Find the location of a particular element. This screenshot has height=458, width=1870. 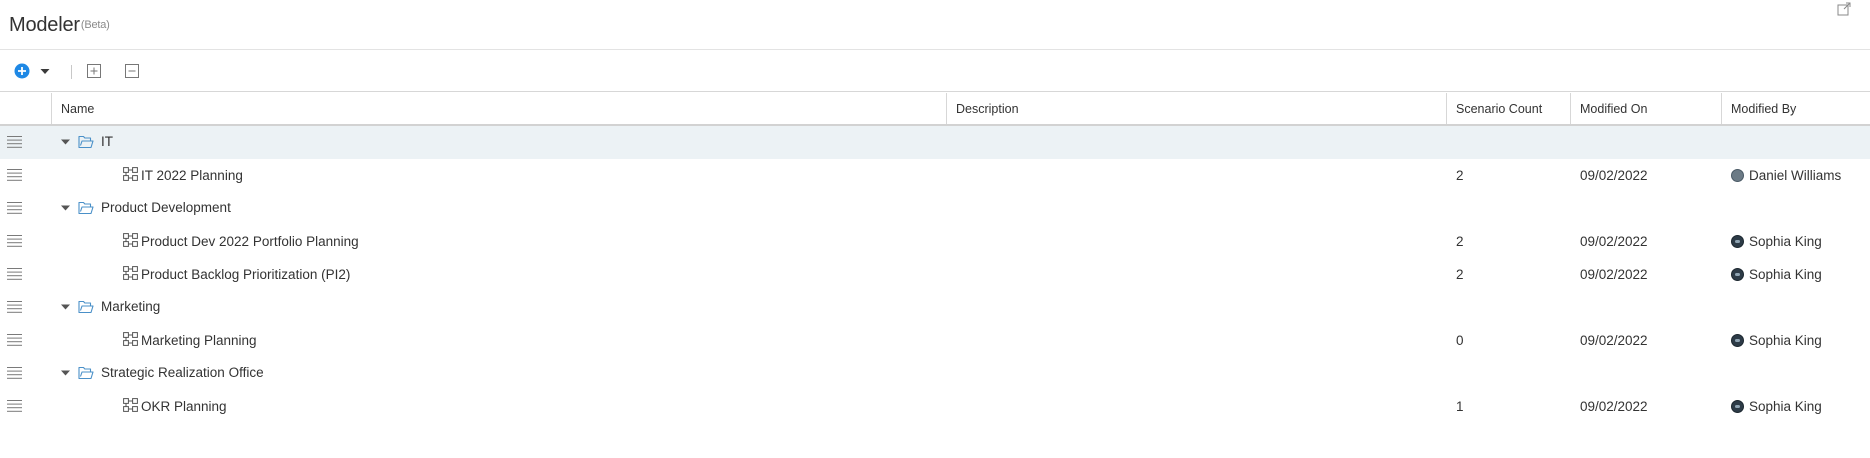

folder-name: Product Development is located at coordinates (166, 207).